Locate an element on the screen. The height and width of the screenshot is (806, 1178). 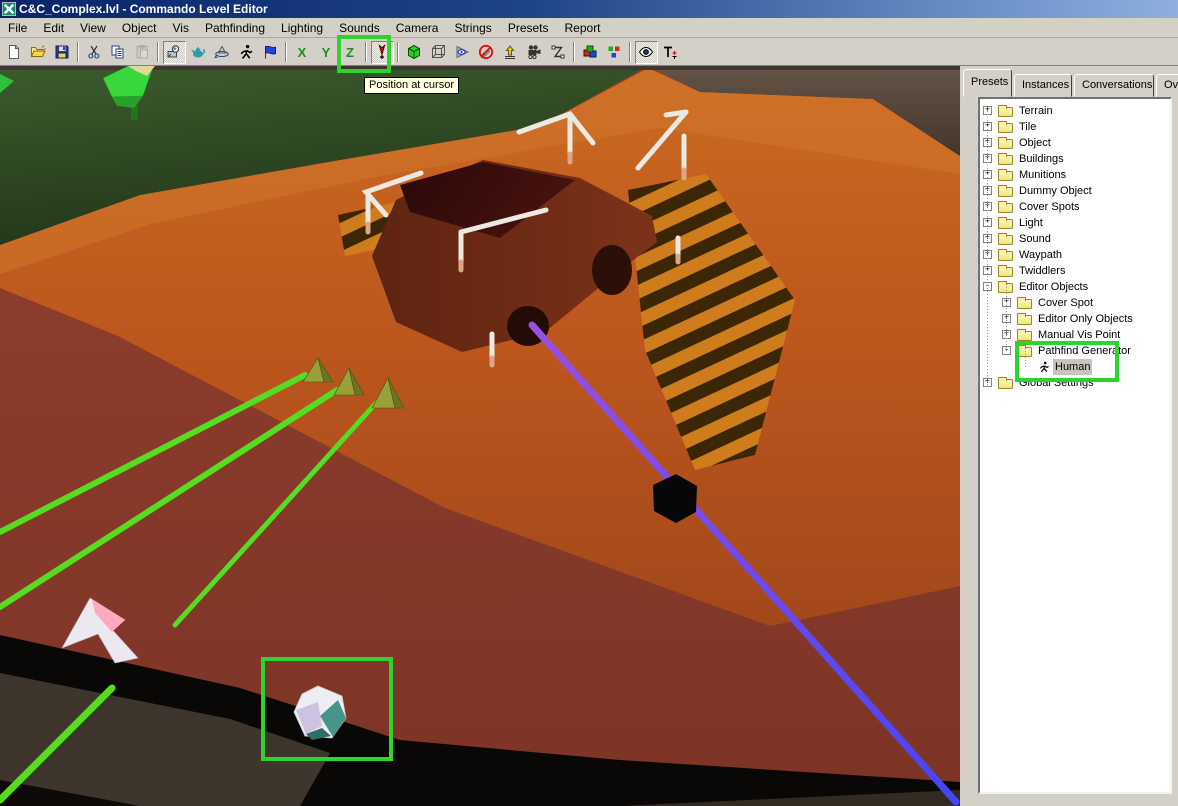
wireframe-view-button is located at coordinates (438, 52).